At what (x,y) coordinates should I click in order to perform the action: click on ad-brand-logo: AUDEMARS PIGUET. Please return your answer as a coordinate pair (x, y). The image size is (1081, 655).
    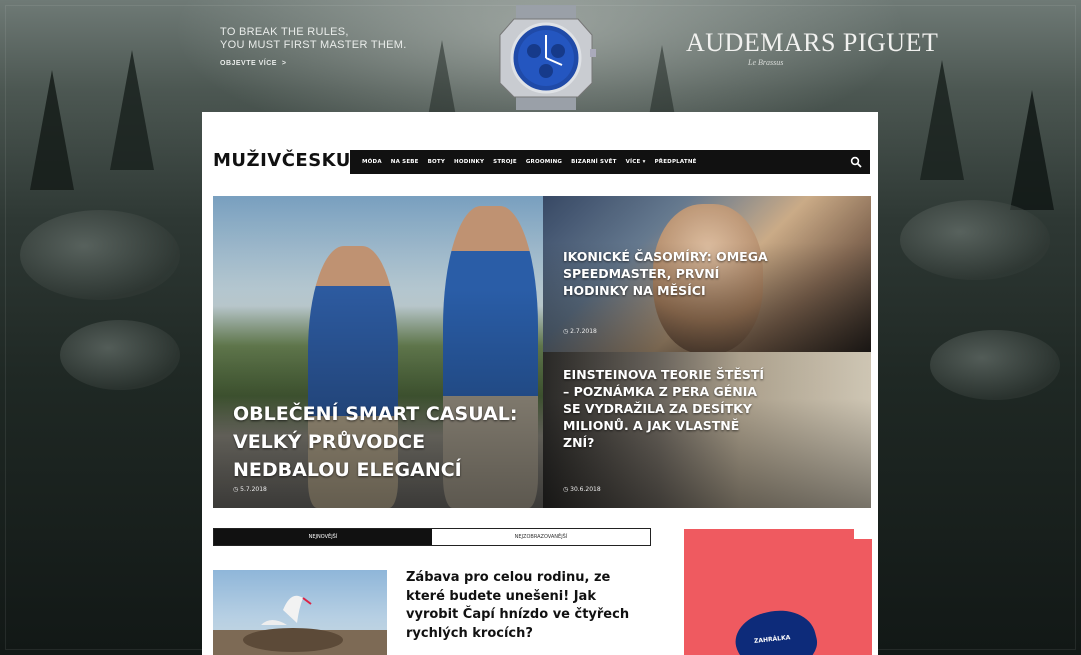
    Looking at the image, I should click on (812, 43).